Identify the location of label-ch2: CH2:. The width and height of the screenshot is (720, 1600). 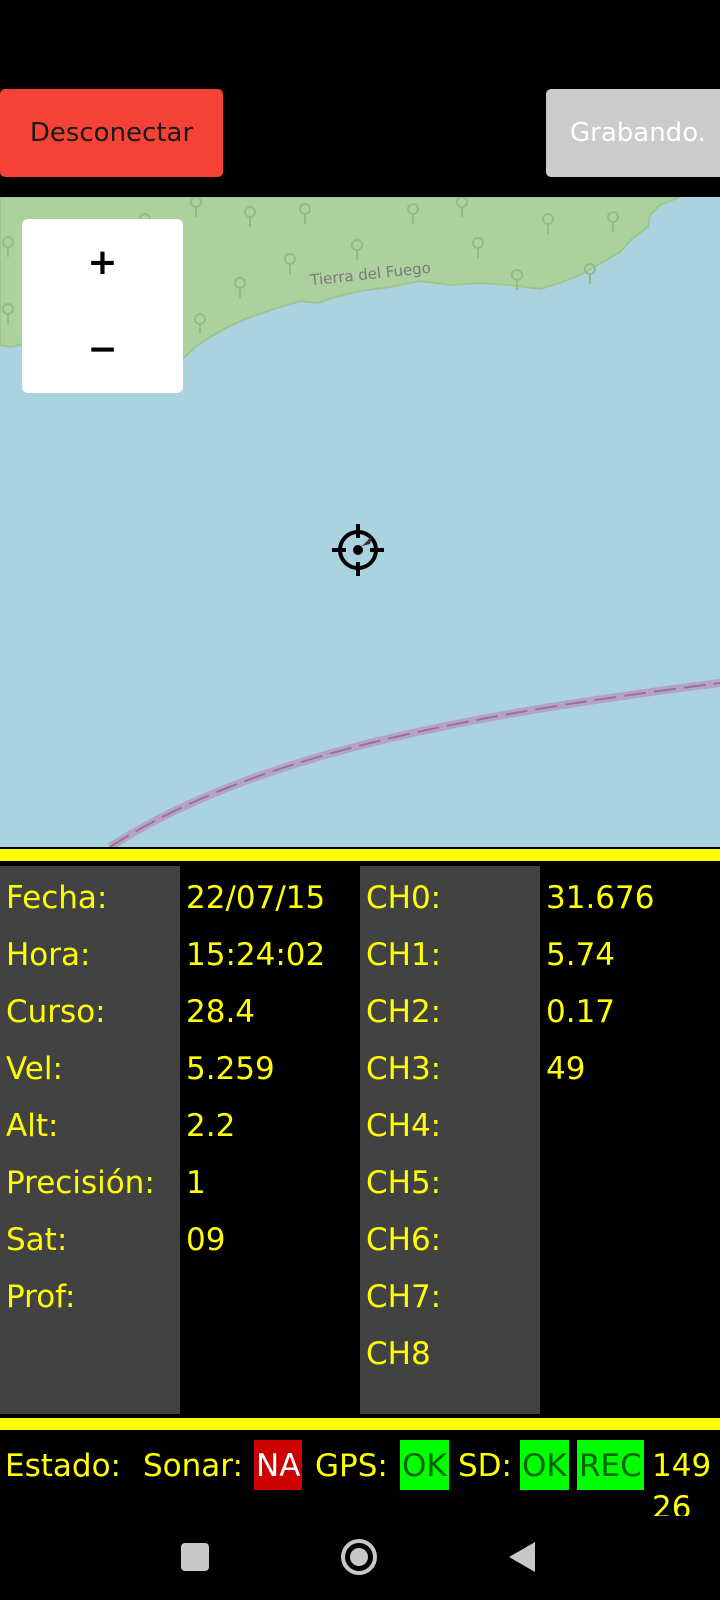
(404, 1012).